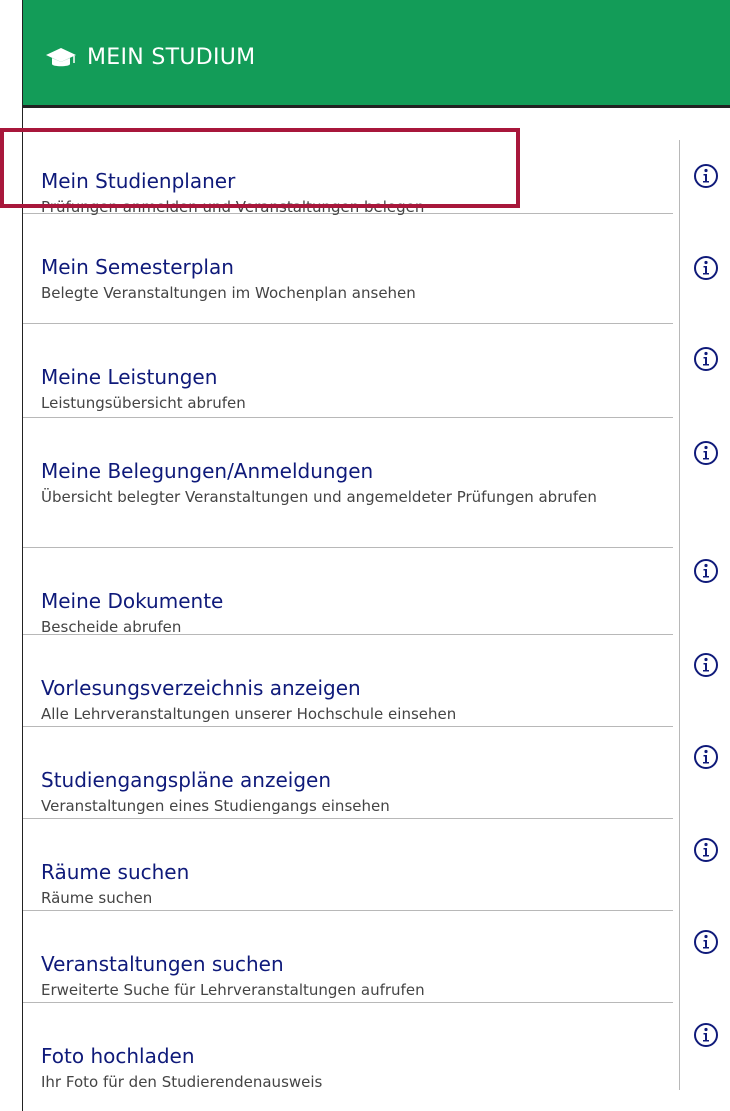  I want to click on item-title: Vorlesungsverzeichnis anzeigen, so click(357, 688).